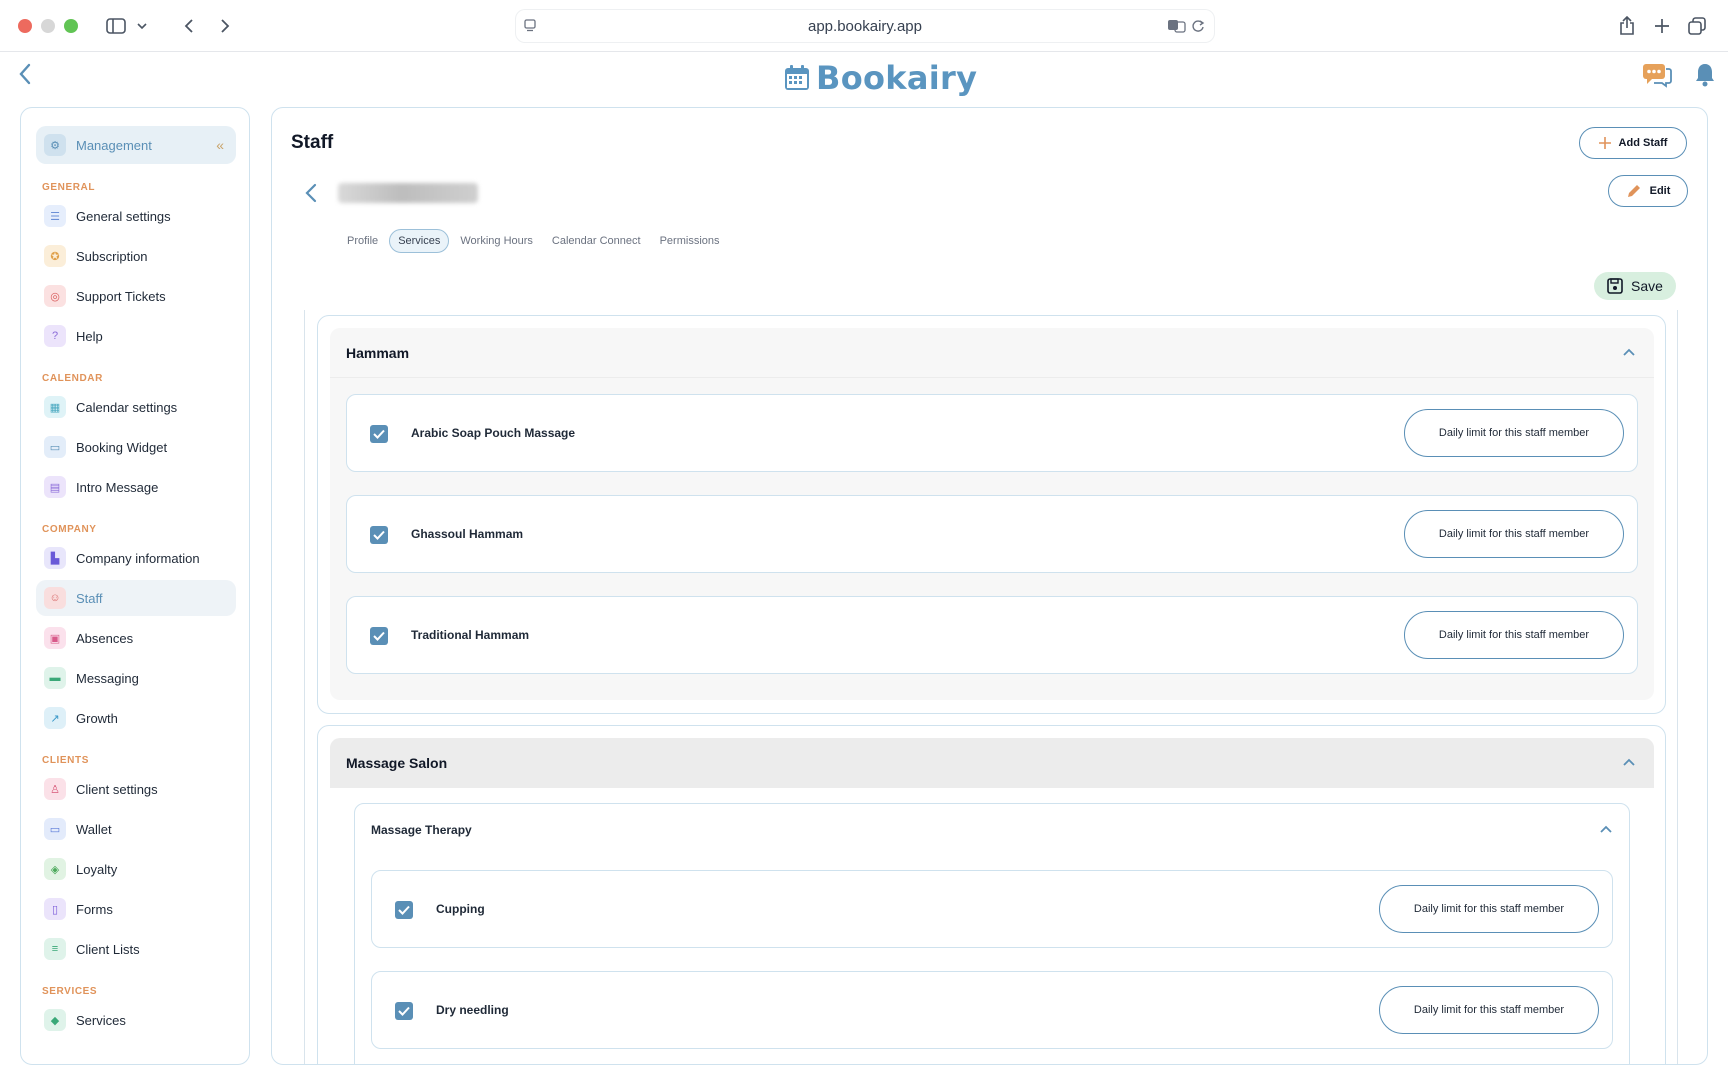 This screenshot has height=1084, width=1728. What do you see at coordinates (1198, 26) in the screenshot?
I see `reload-icon` at bounding box center [1198, 26].